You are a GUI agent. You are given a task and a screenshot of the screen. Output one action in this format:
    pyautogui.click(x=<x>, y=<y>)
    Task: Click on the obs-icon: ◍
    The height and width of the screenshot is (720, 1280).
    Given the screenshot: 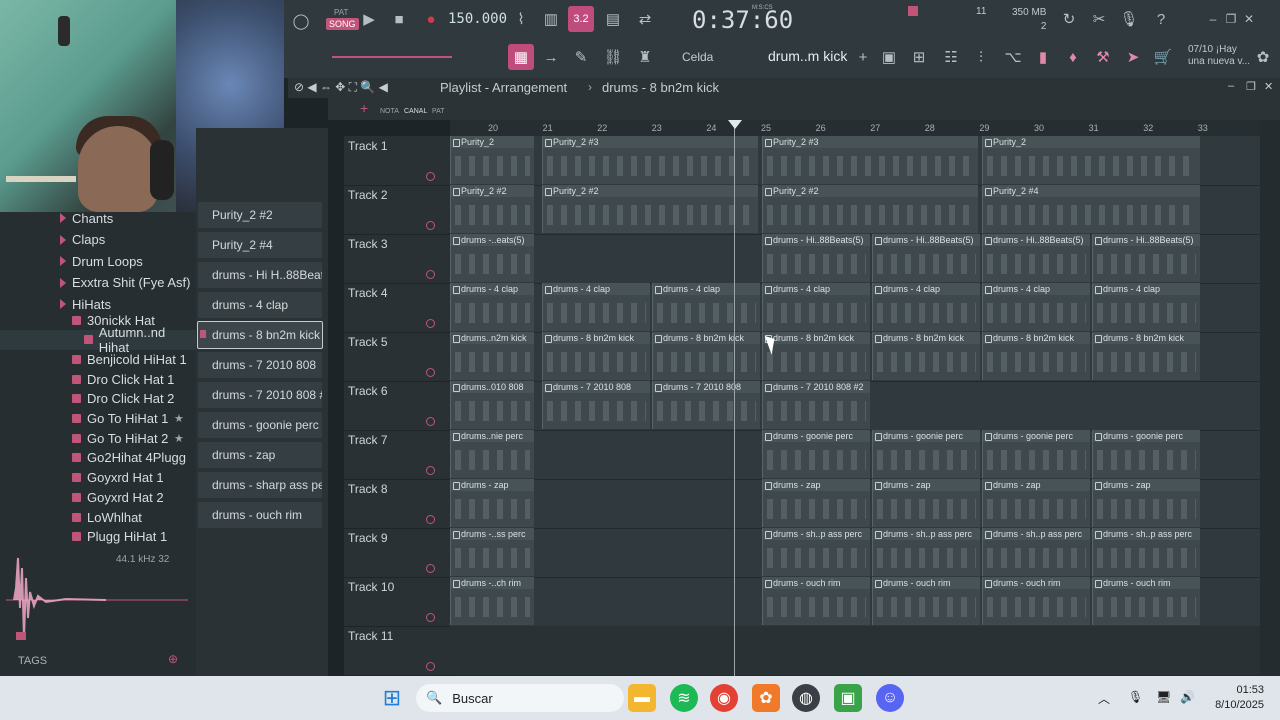 What is the action you would take?
    pyautogui.click(x=806, y=698)
    